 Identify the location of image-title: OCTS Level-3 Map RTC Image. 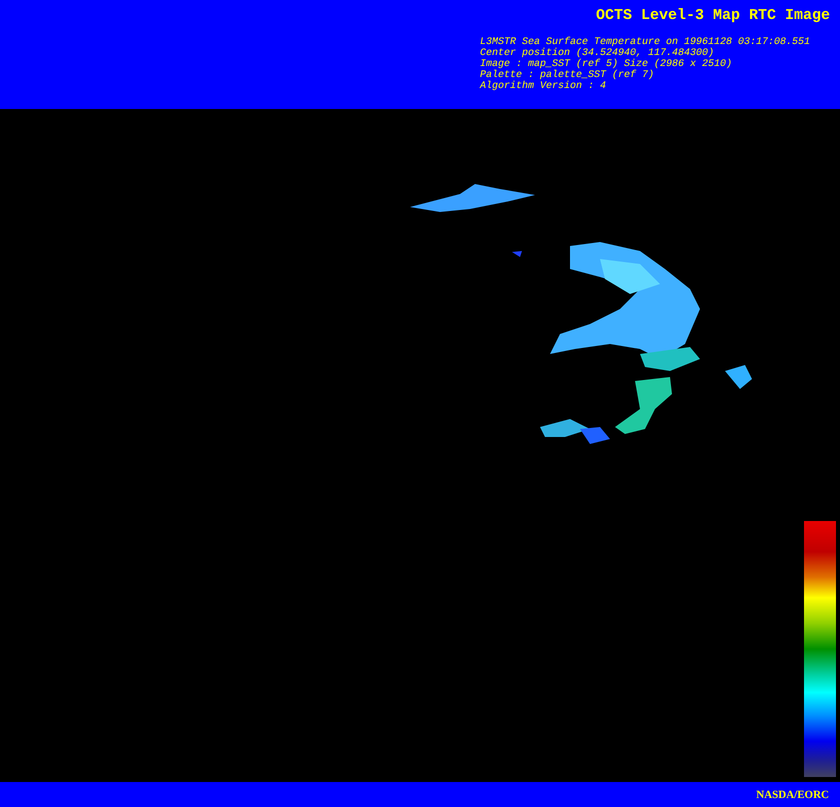
(713, 15).